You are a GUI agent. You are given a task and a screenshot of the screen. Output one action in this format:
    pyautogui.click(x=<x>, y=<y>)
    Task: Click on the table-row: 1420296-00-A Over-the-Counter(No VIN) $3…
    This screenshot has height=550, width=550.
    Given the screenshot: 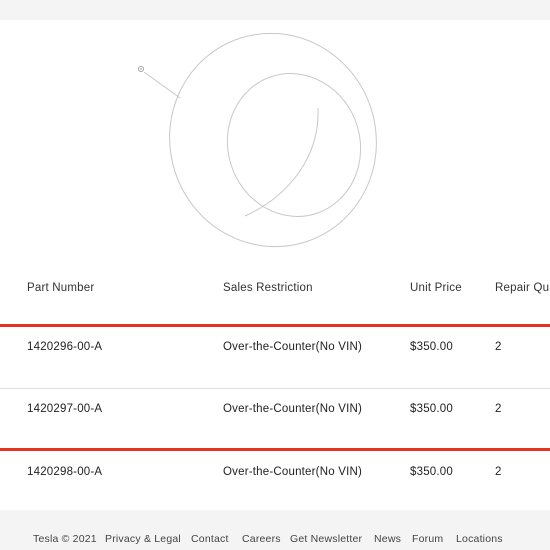 What is the action you would take?
    pyautogui.click(x=275, y=372)
    